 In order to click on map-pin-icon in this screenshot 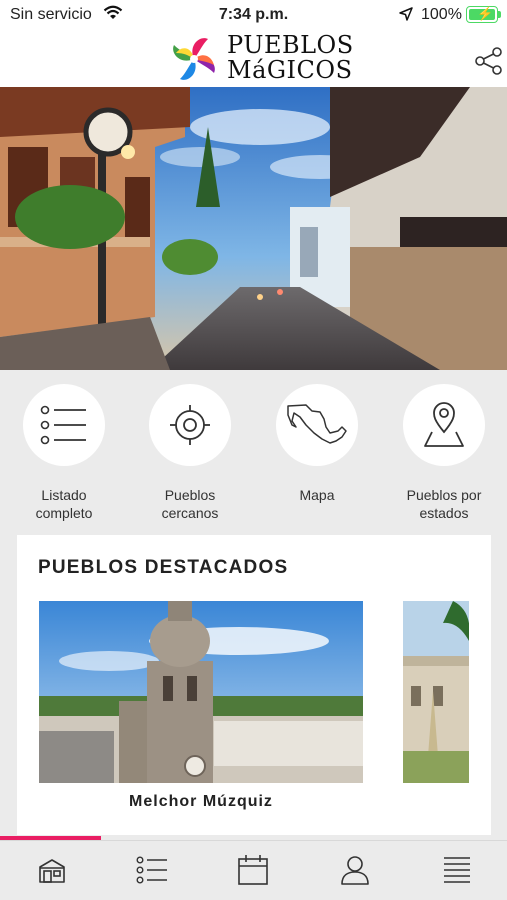, I will do `click(444, 424)`.